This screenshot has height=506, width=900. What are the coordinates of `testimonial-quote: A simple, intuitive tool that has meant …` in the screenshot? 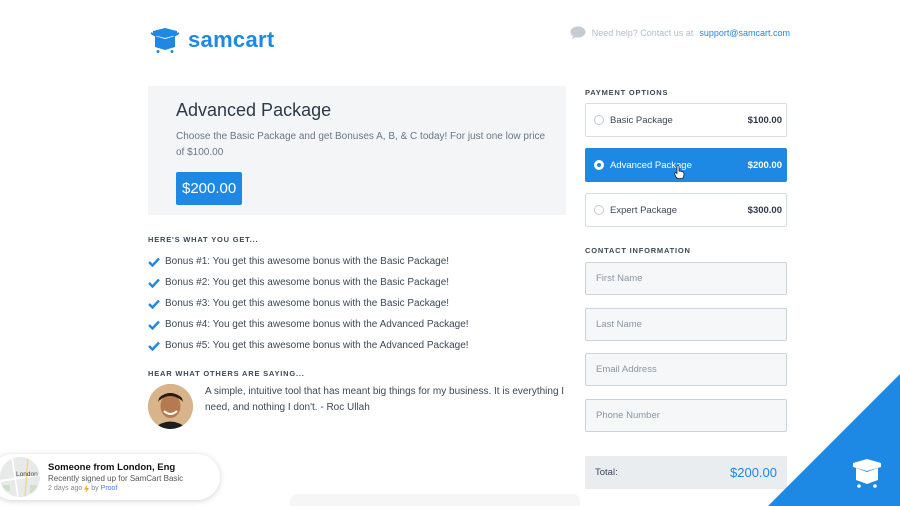 It's located at (385, 399).